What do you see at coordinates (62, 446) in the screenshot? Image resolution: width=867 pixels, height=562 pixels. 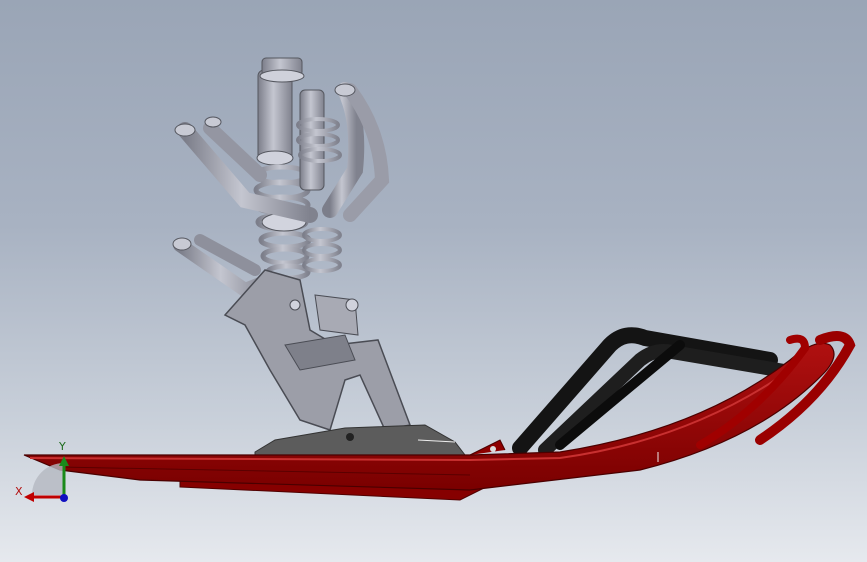 I see `y-axis-label: Y` at bounding box center [62, 446].